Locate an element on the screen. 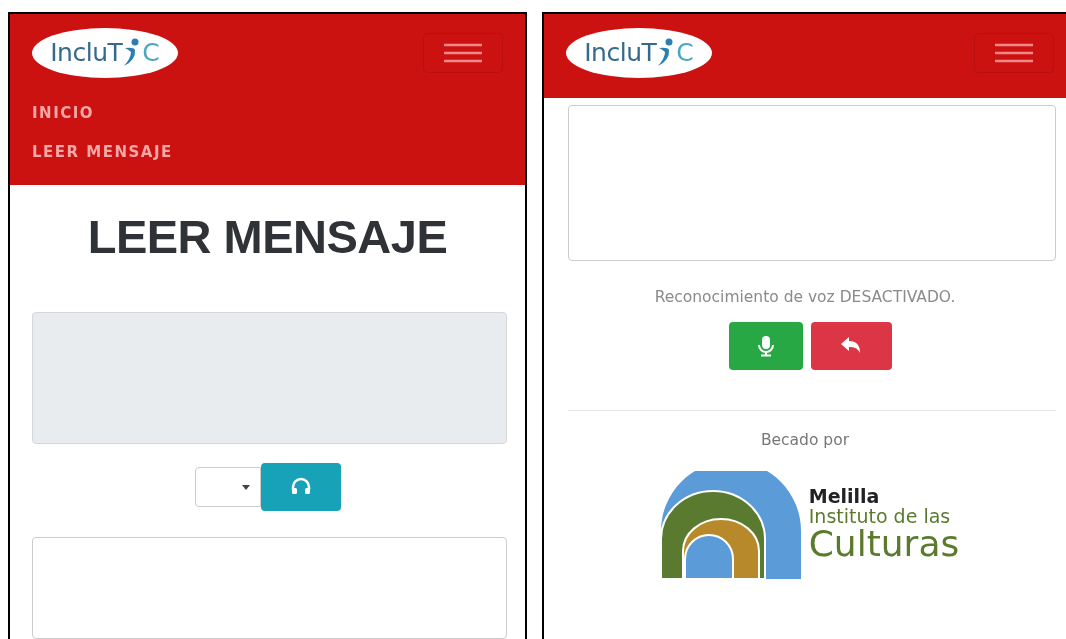 The height and width of the screenshot is (639, 1066). sponsor-name: Instituto de las is located at coordinates (880, 516).